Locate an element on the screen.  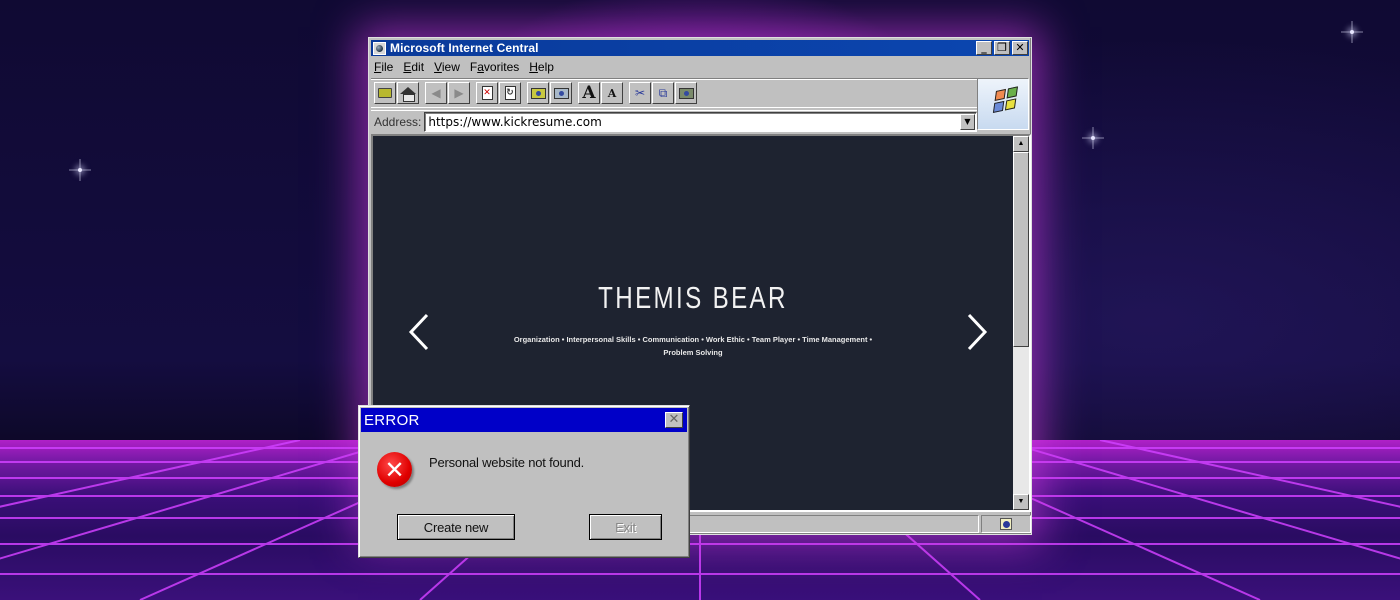
browser-title: Microsoft Internet Central is located at coordinates (464, 48).